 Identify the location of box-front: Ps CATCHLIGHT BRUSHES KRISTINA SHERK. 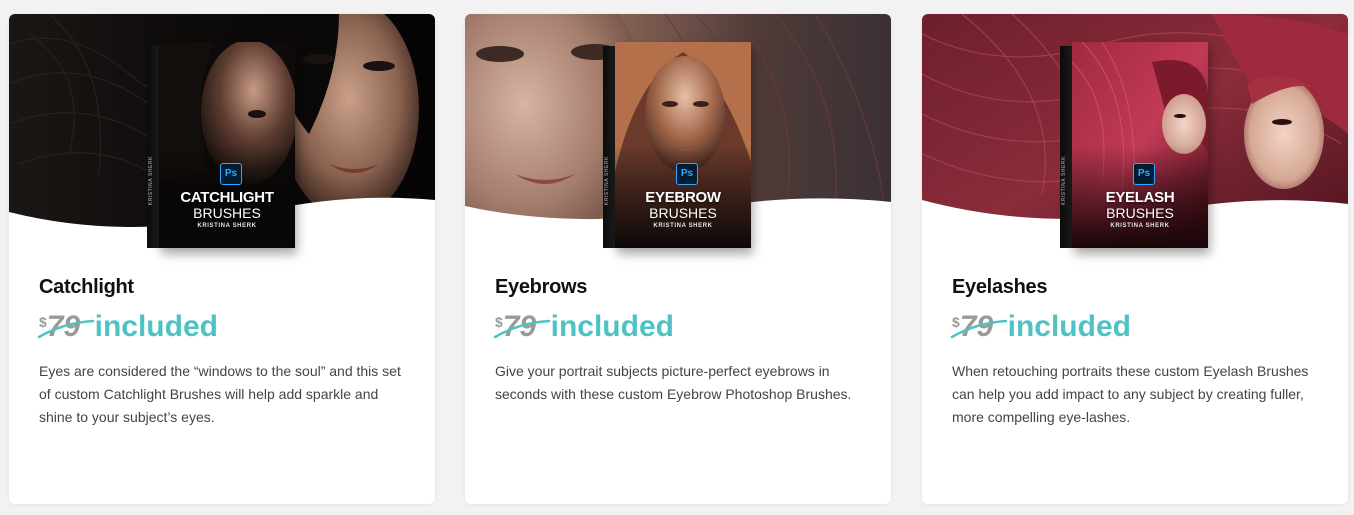
(227, 145).